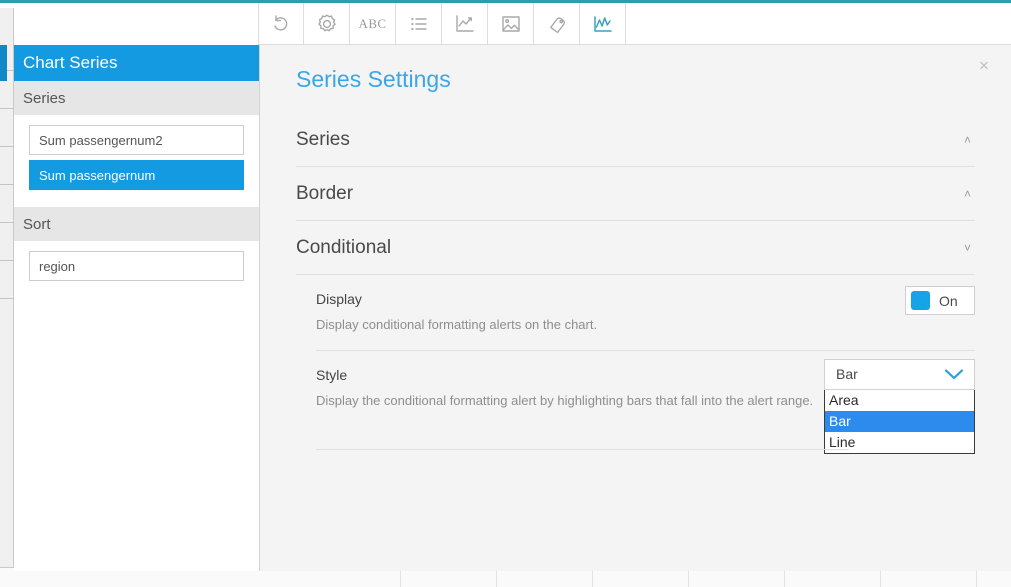  I want to click on list-icon, so click(419, 23).